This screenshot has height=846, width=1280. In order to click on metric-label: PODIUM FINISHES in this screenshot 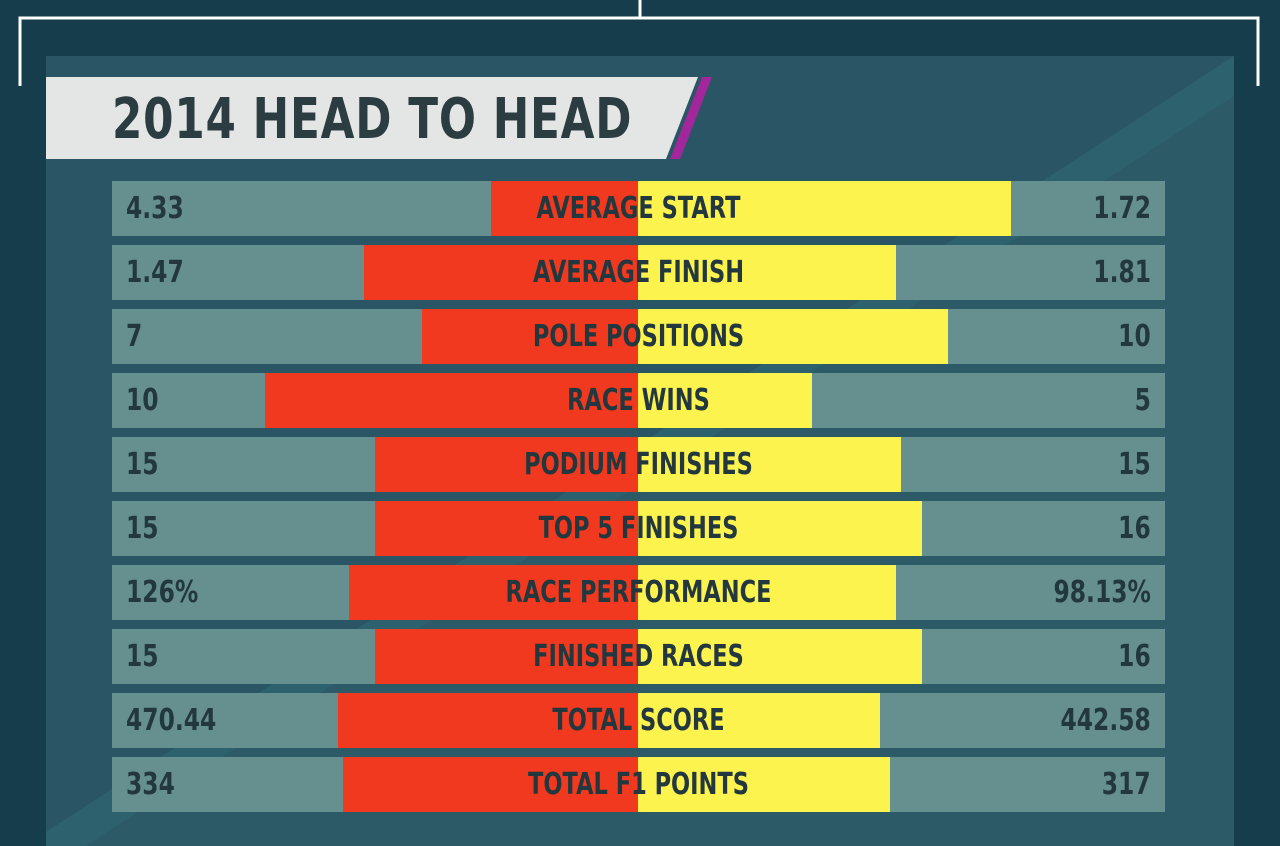, I will do `click(638, 464)`.